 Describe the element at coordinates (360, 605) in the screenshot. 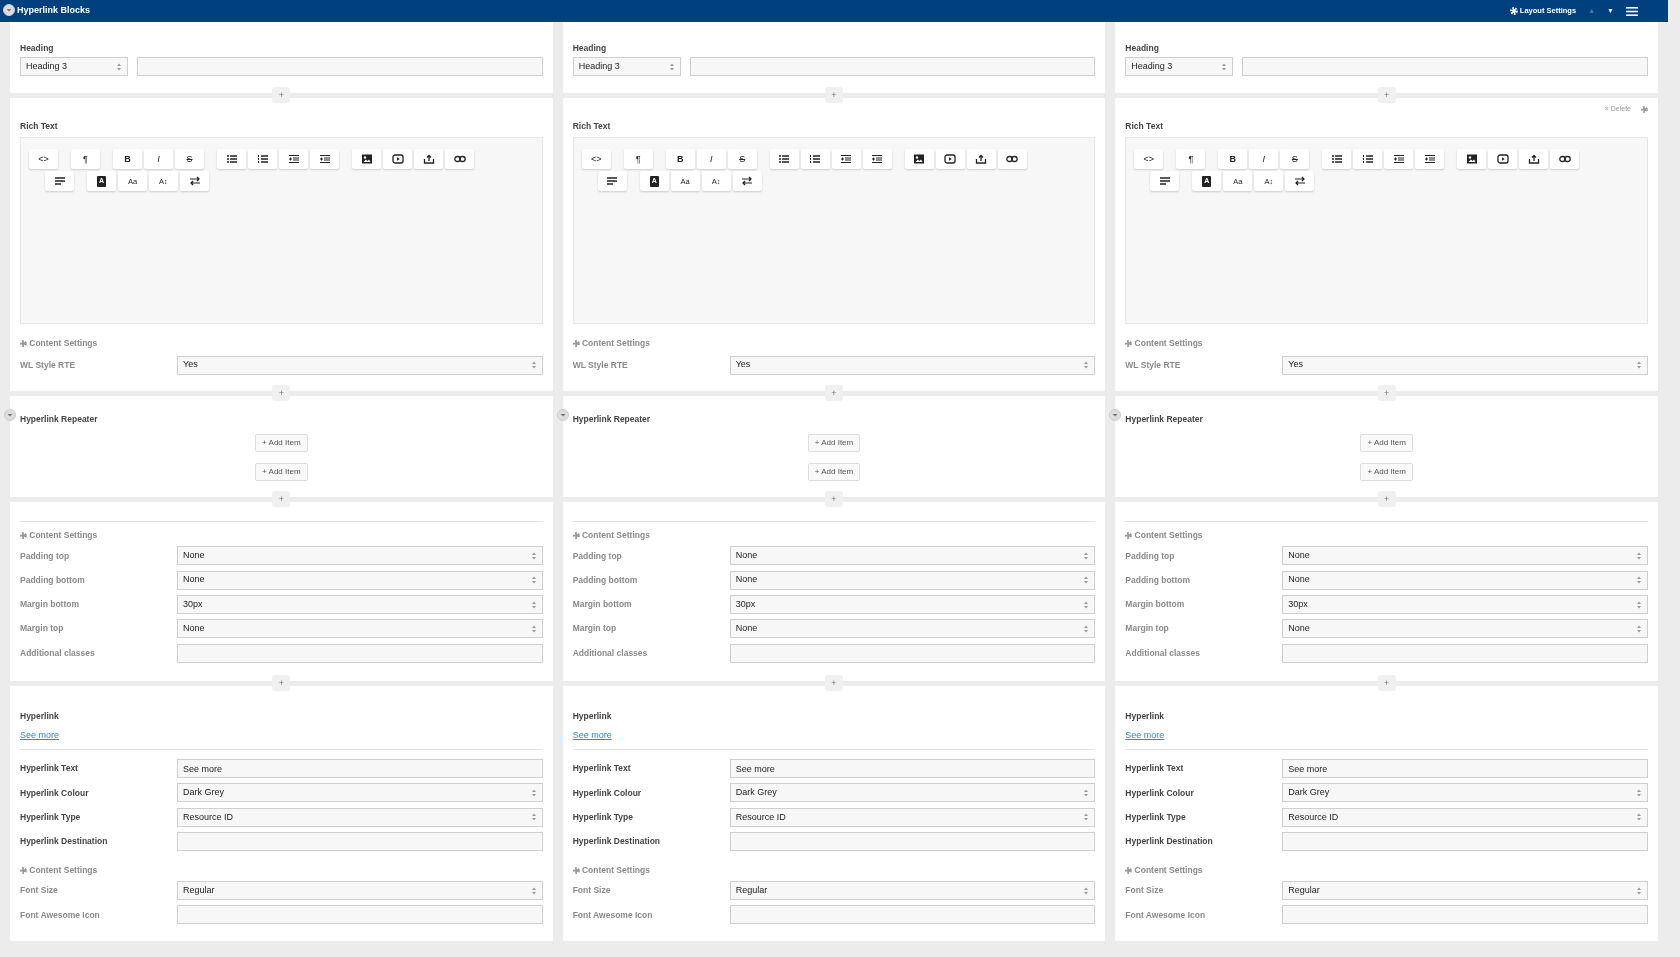

I see `select-field: 30px` at that location.